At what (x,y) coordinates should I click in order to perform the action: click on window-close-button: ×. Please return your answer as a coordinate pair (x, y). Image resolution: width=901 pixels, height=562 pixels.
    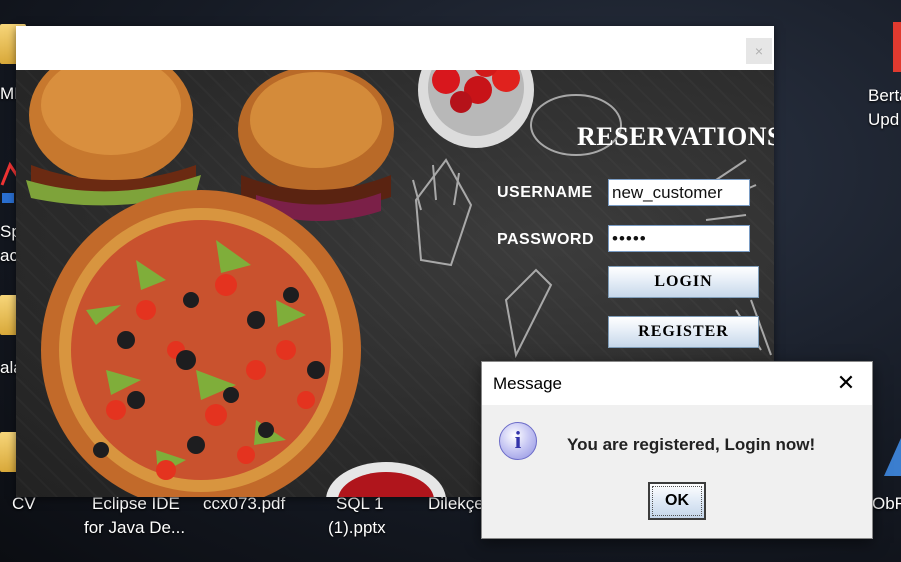
    Looking at the image, I should click on (759, 51).